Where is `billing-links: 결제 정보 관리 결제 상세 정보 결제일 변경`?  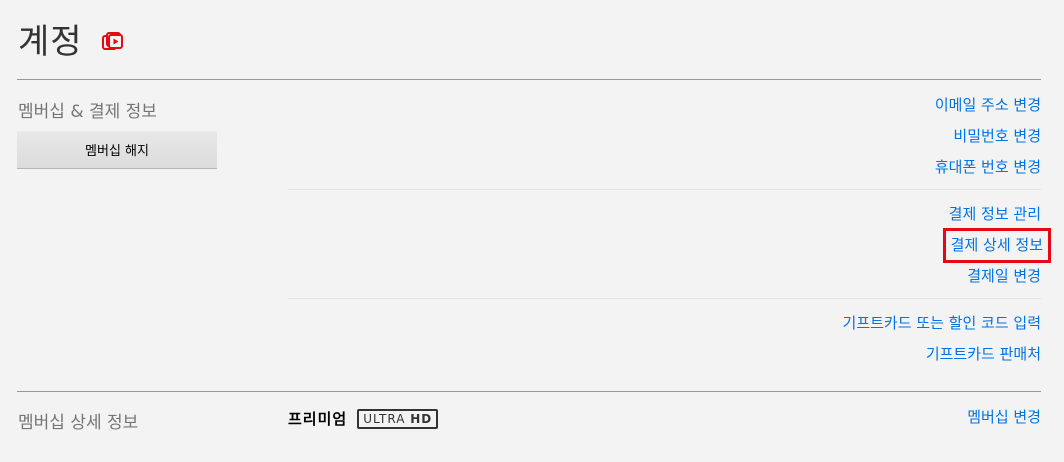 billing-links: 결제 정보 관리 결제 상세 정보 결제일 변경 is located at coordinates (997, 245).